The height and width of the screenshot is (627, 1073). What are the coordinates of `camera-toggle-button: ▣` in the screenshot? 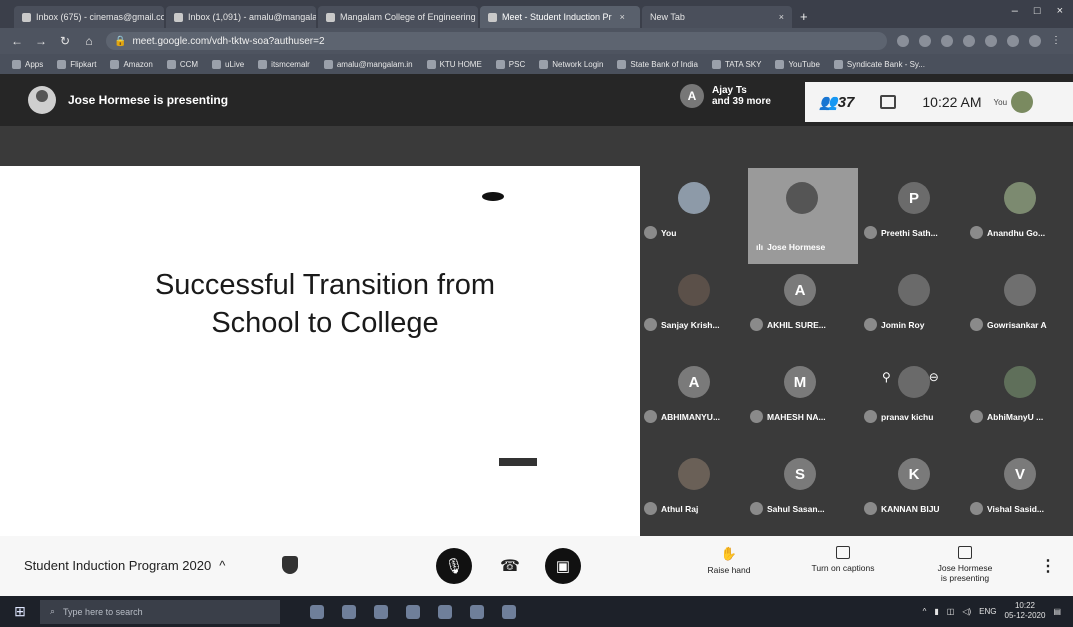 It's located at (563, 566).